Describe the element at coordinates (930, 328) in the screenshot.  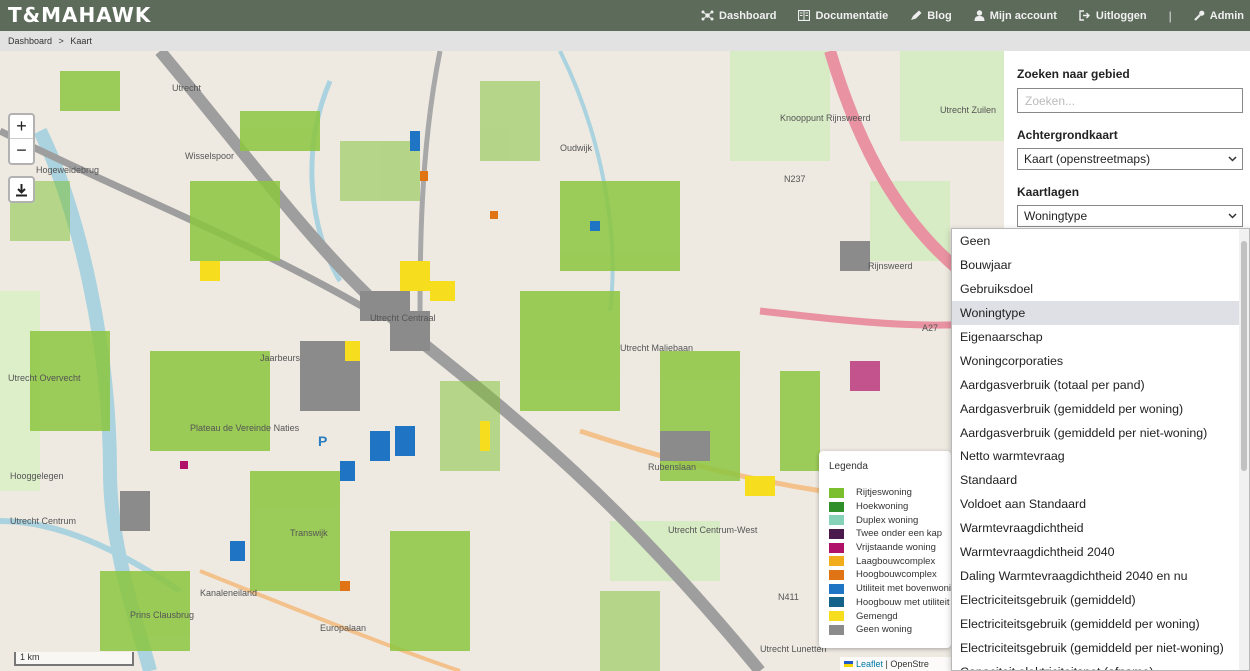
I see `map-label: A27` at that location.